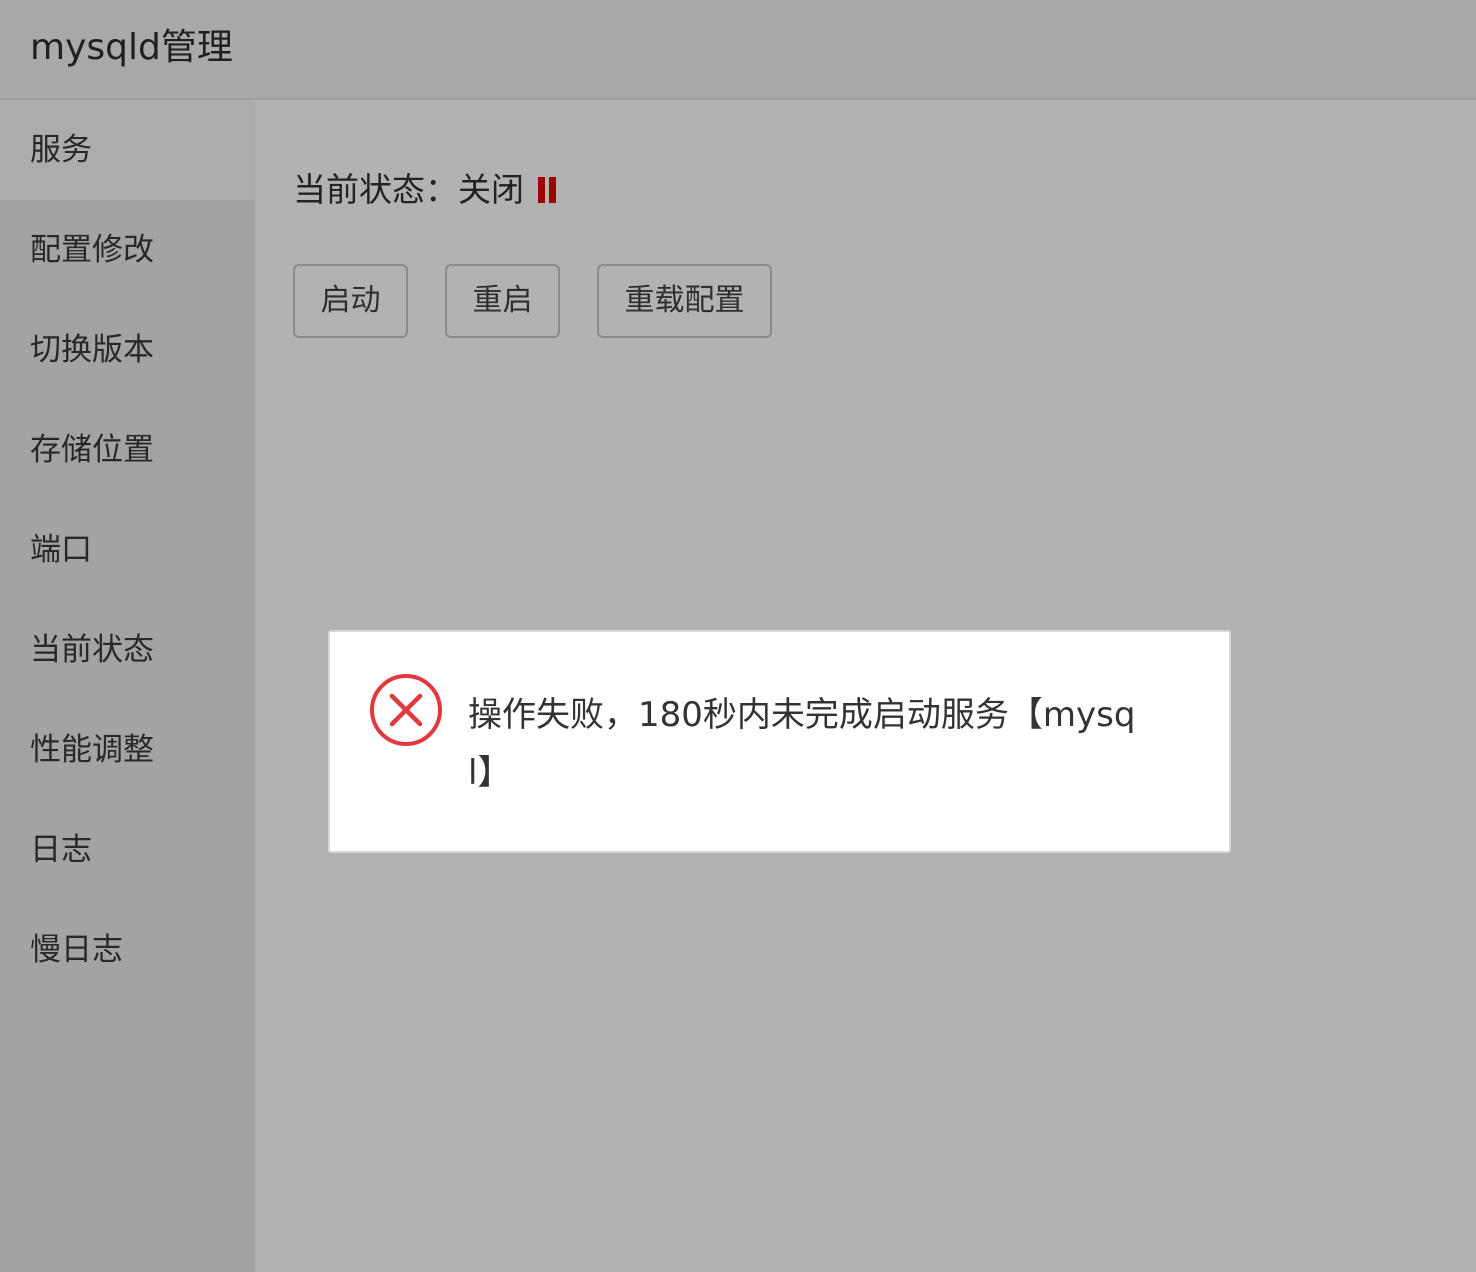 The width and height of the screenshot is (1476, 1272). I want to click on error-message: 操作失败，180秒内未完成启动服务【mysql】, so click(802, 744).